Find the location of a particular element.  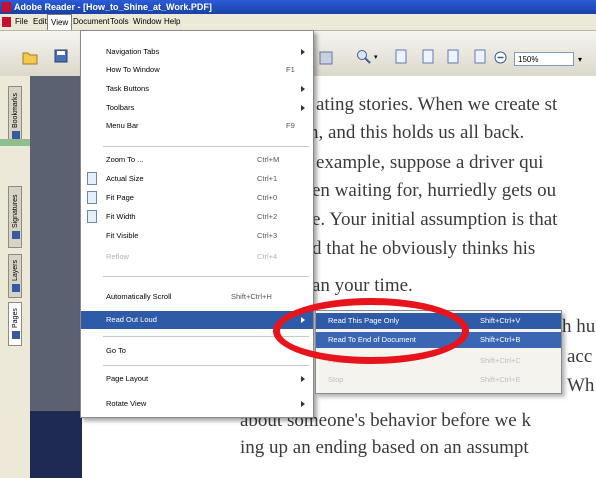

menu-item-label: Navigation Tabs is located at coordinates (133, 51).